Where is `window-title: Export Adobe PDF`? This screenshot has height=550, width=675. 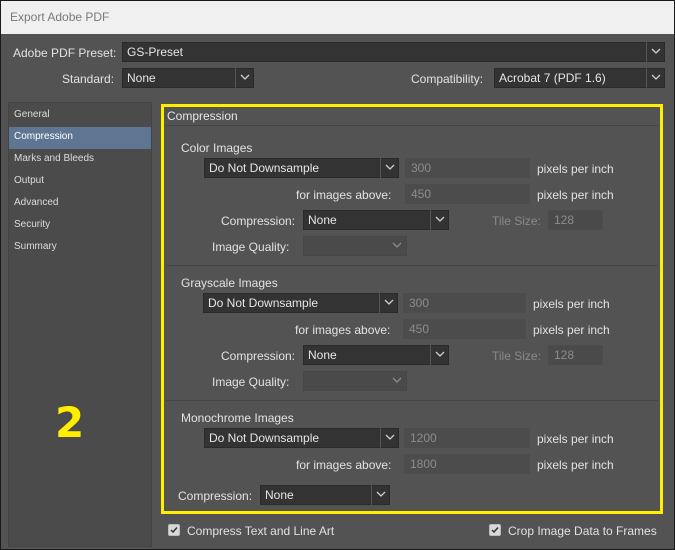 window-title: Export Adobe PDF is located at coordinates (60, 17).